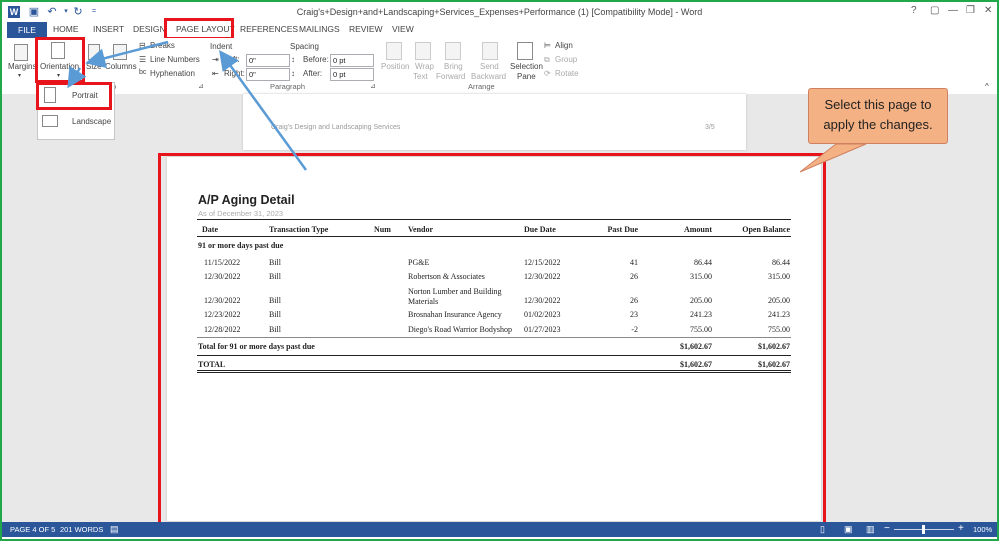 The image size is (999, 541). What do you see at coordinates (878, 116) in the screenshot?
I see `instruction-callout: Select this page to apply the changes.` at bounding box center [878, 116].